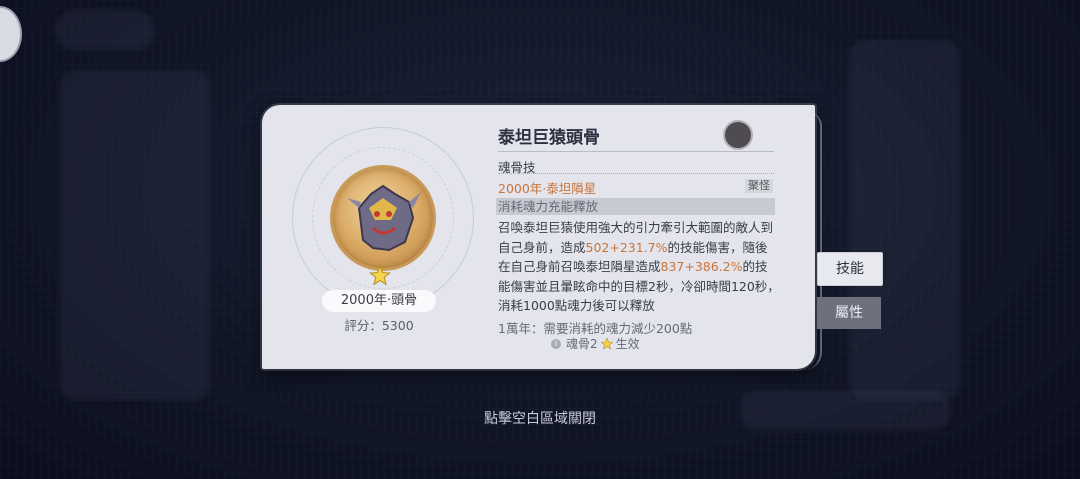 The height and width of the screenshot is (479, 1080). I want to click on skill-name: 2000年·泰坦隕星, so click(547, 188).